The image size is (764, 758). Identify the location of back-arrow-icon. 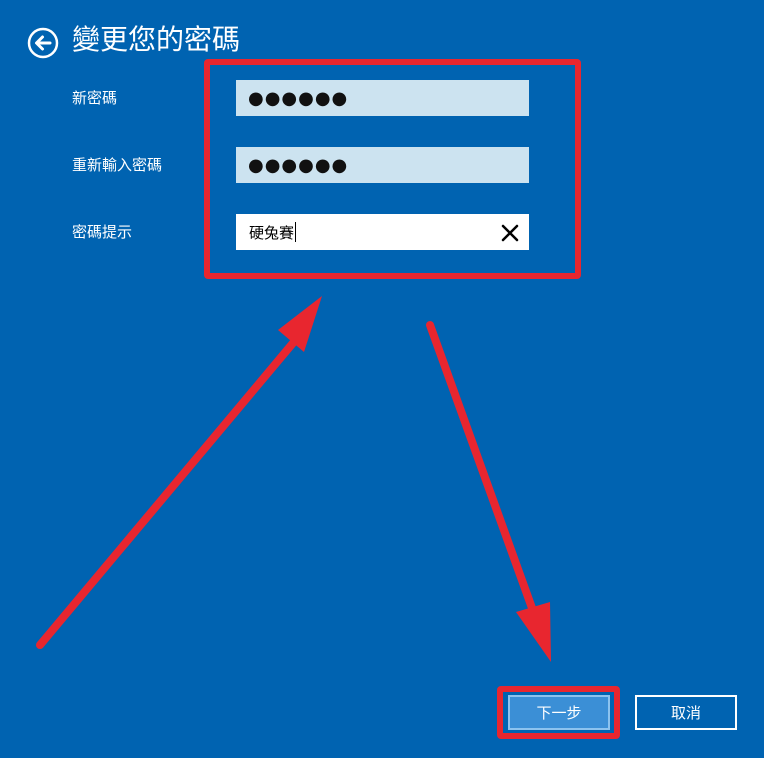
(43, 43).